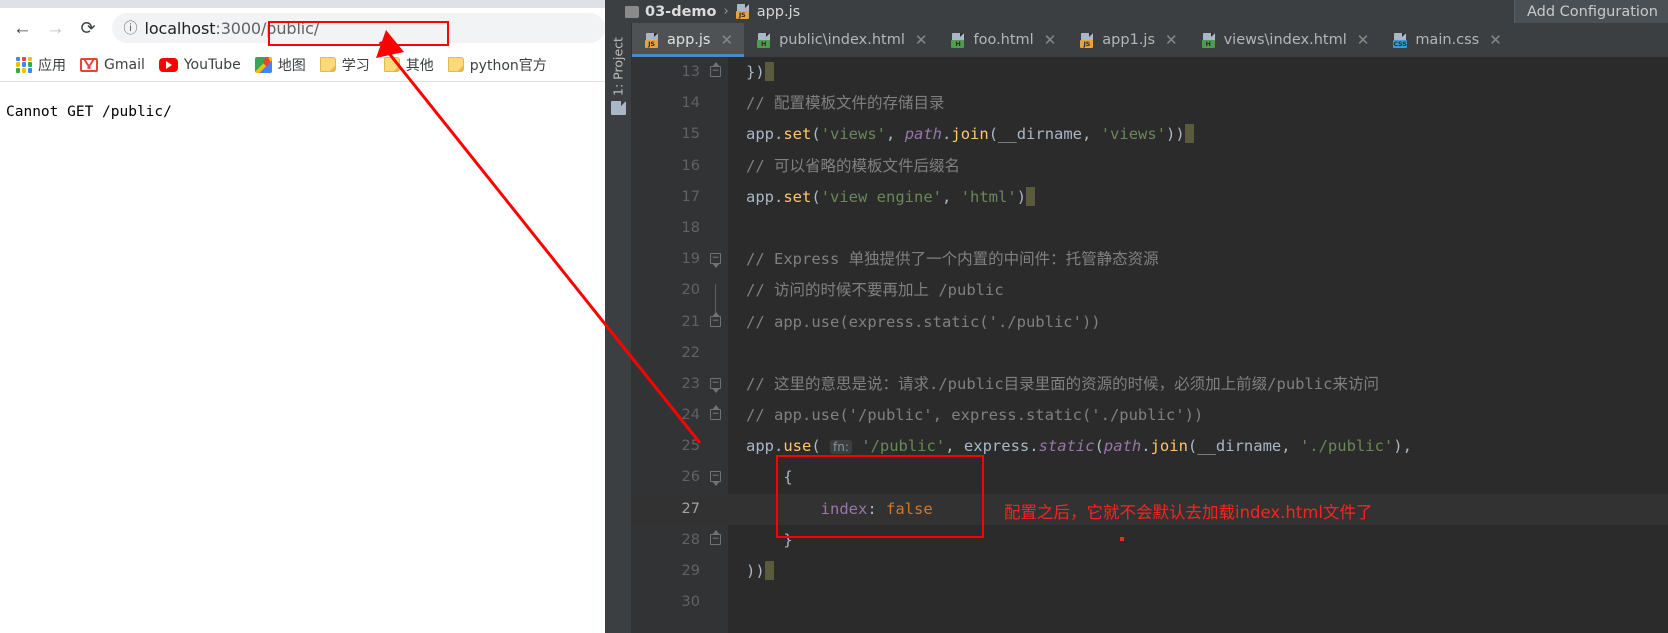  I want to click on tab-public-index-html: H public\index.html ✕, so click(841, 40).